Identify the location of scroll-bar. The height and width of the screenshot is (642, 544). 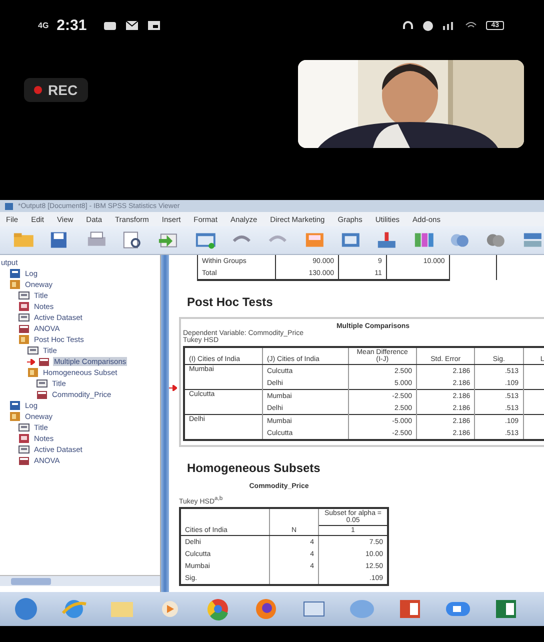
(80, 580).